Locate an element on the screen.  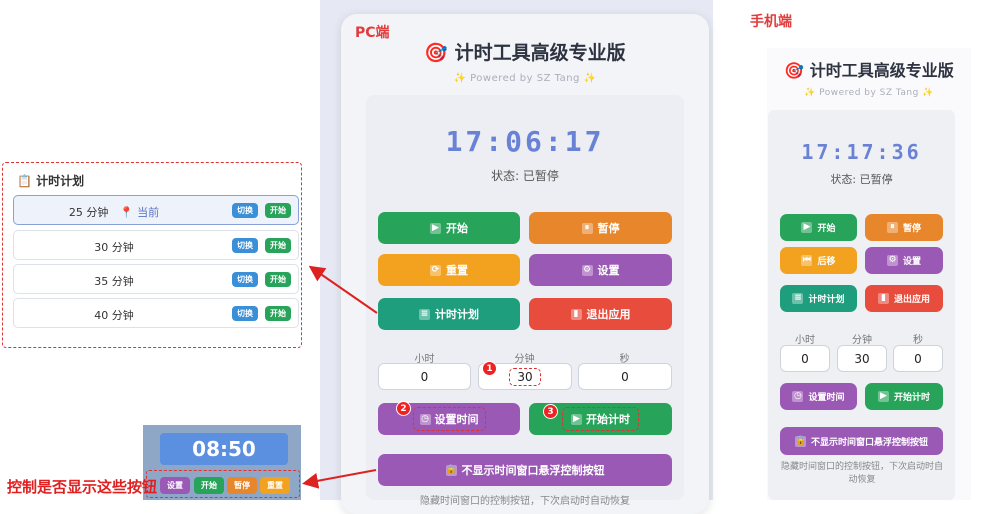
mobile-clock: 17:17:36 is located at coordinates (861, 152).